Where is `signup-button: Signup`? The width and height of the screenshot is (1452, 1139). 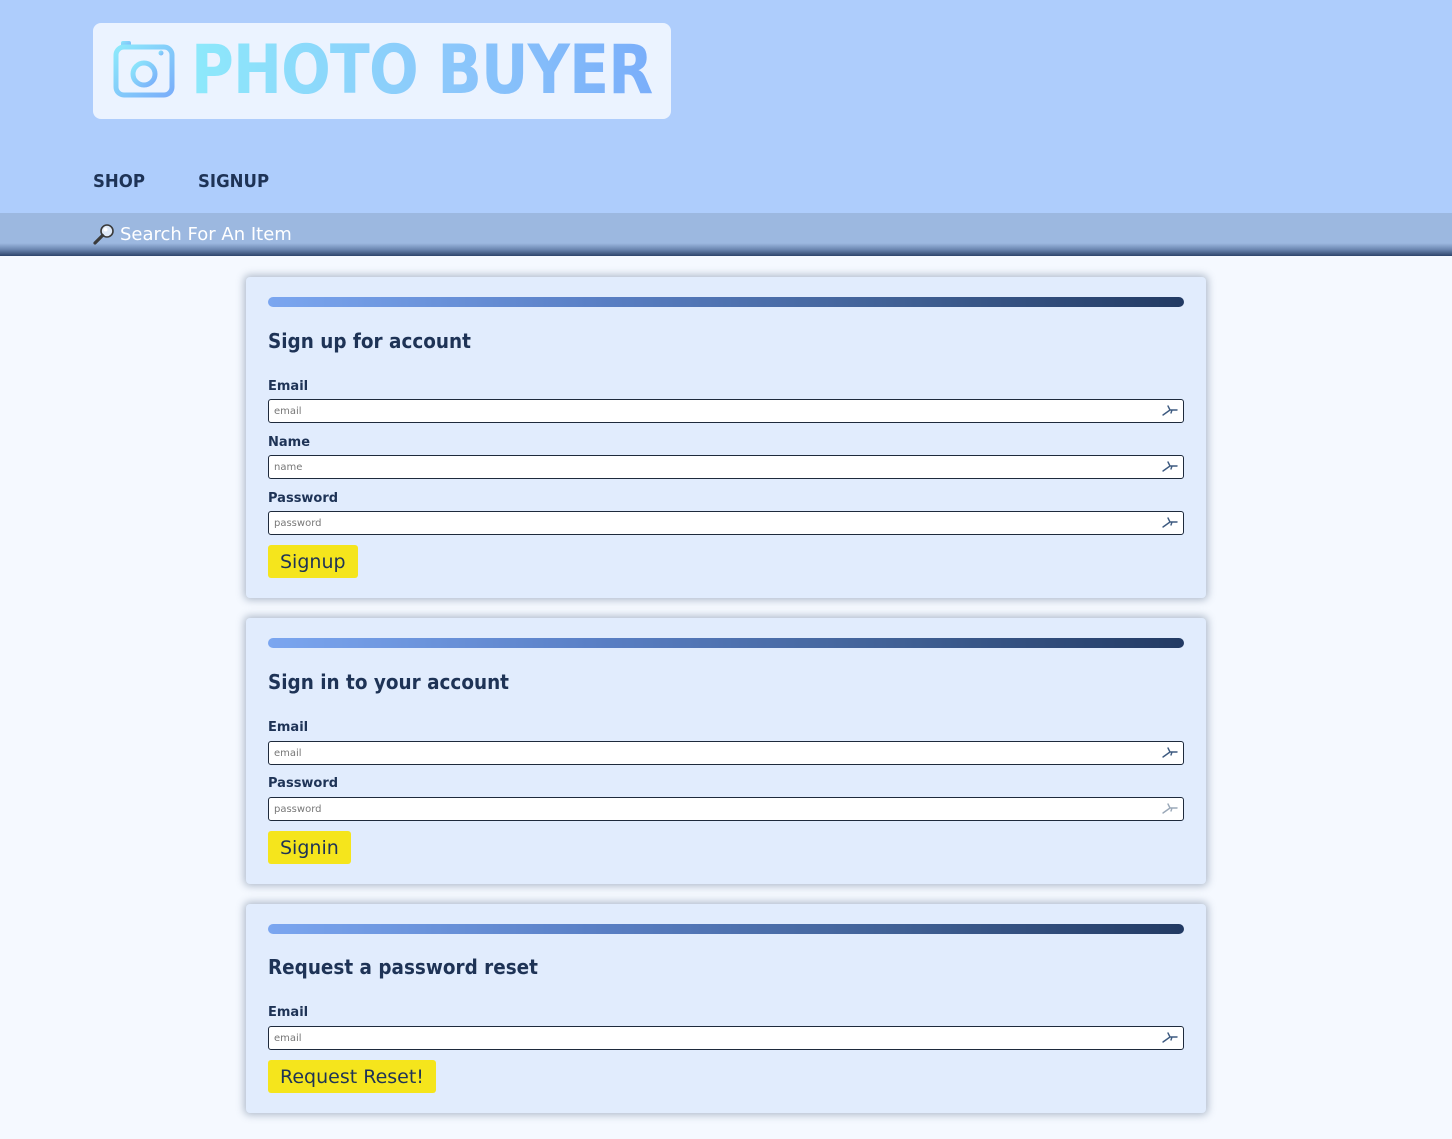 signup-button: Signup is located at coordinates (313, 561).